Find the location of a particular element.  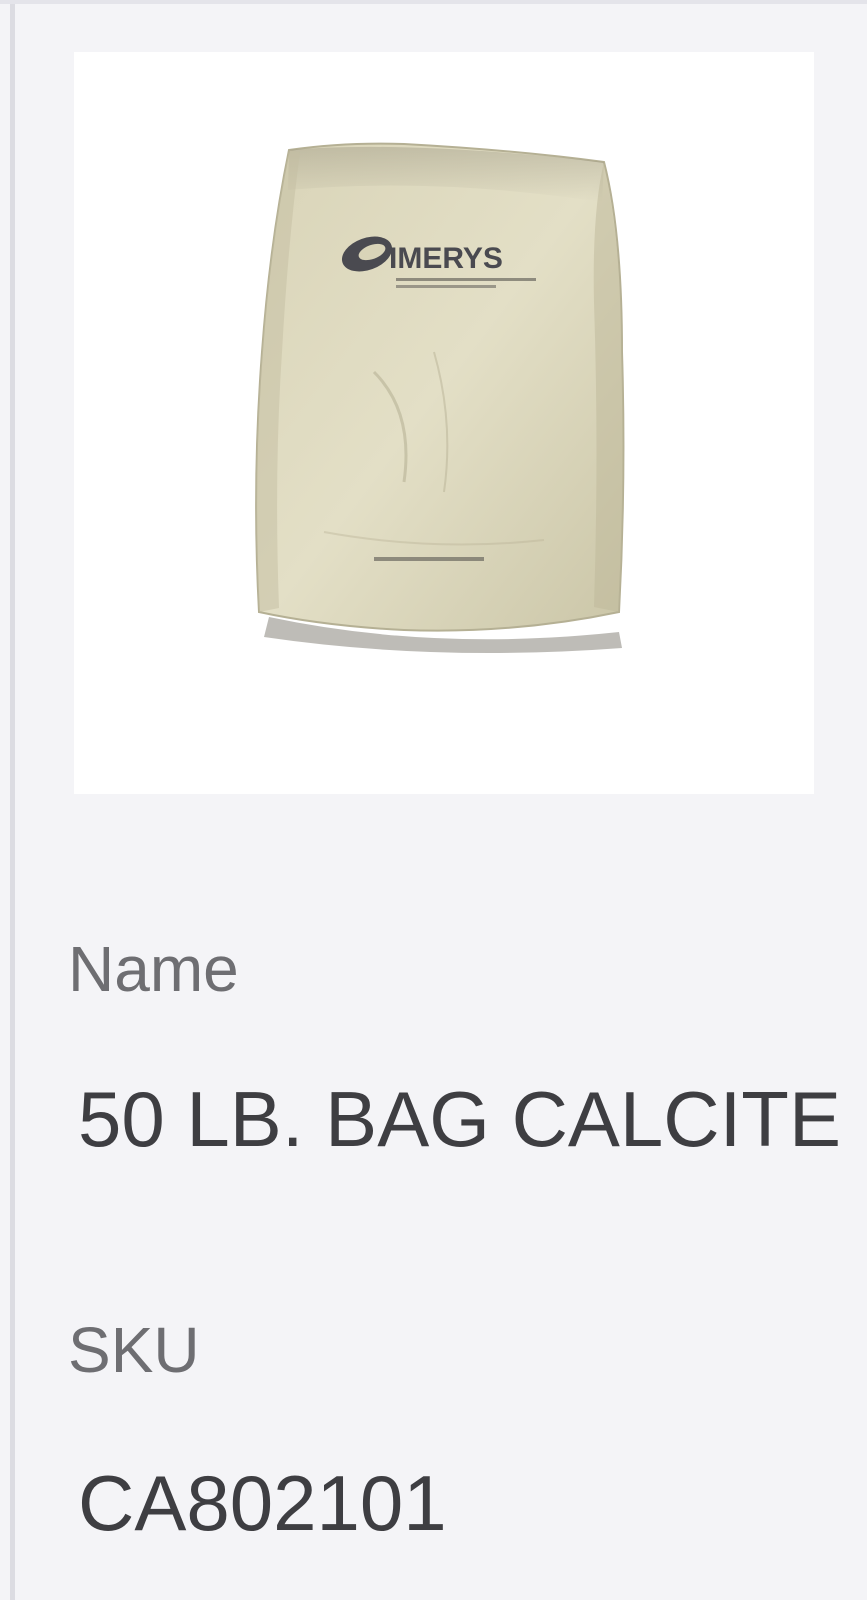

bag-logo-text: IMERYS is located at coordinates (446, 258).